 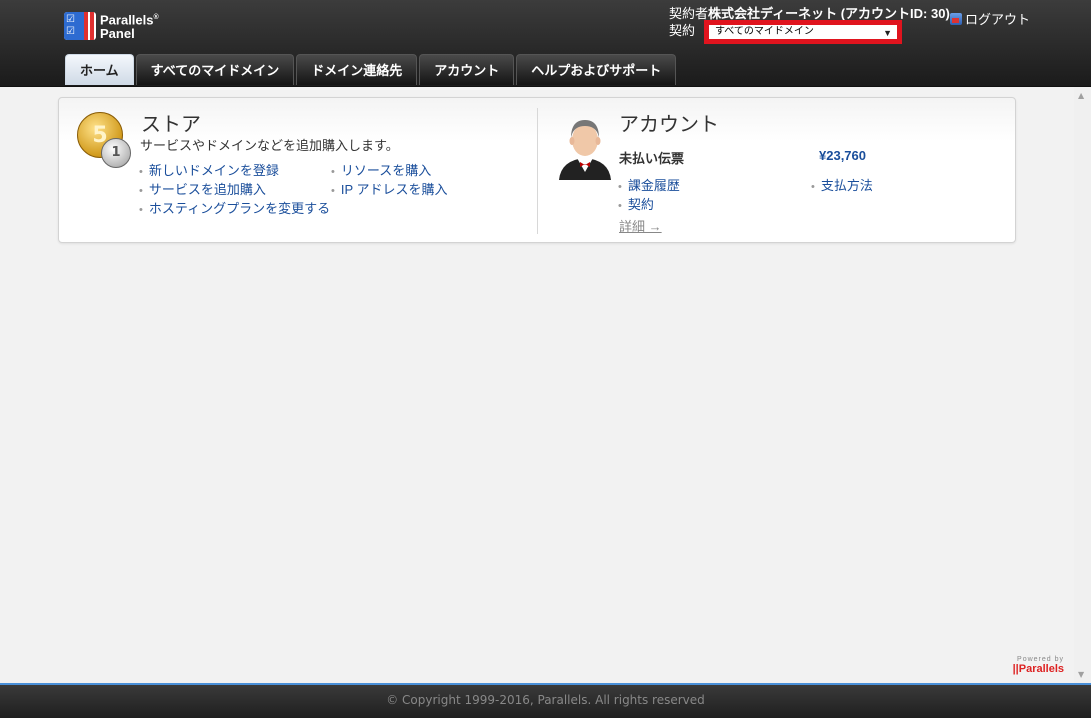 What do you see at coordinates (1081, 674) in the screenshot?
I see `scroll-down-icon: ▼` at bounding box center [1081, 674].